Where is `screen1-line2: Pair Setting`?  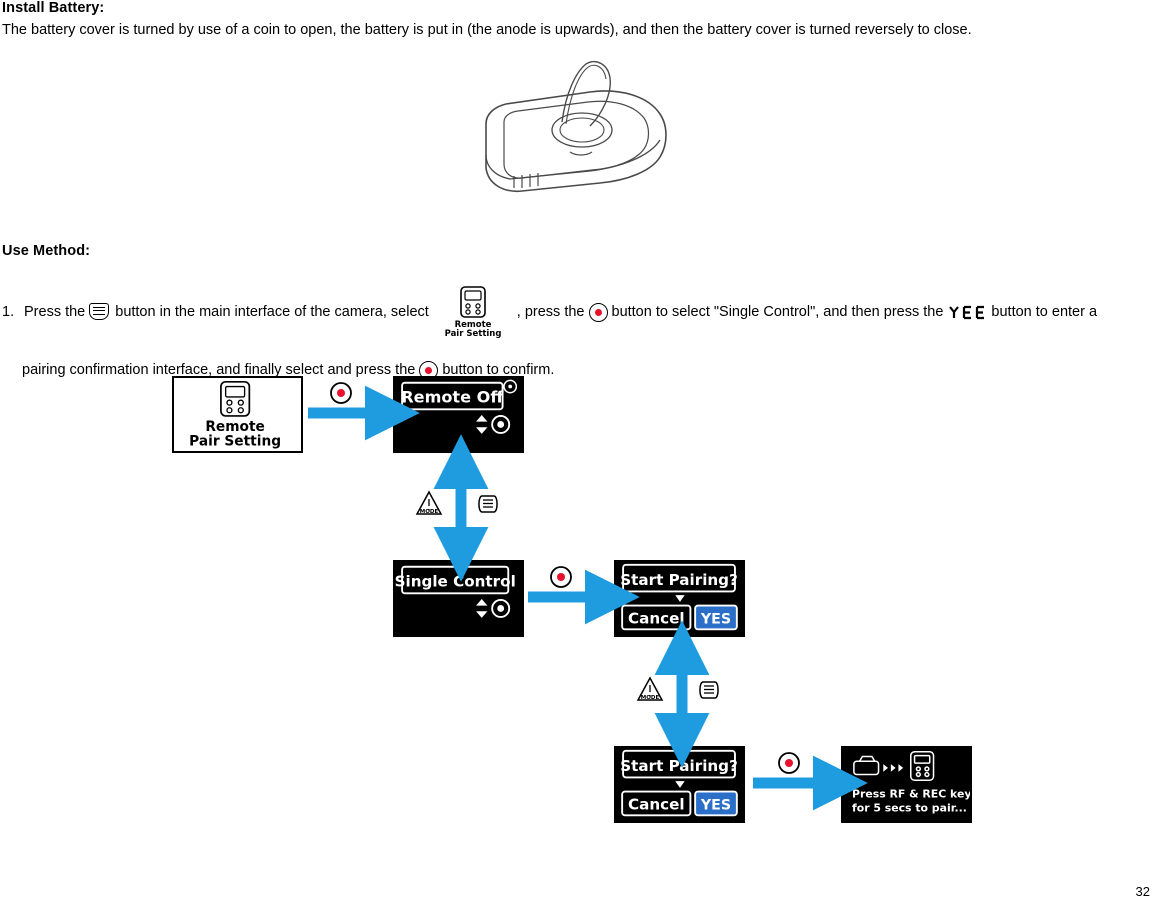
screen1-line2: Pair Setting is located at coordinates (235, 441).